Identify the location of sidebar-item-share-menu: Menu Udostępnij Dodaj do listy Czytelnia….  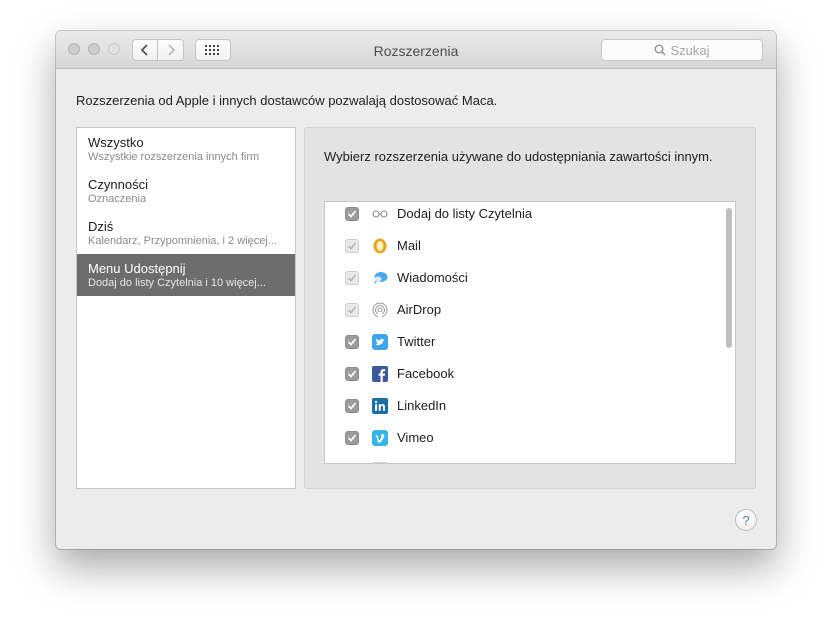
(186, 275).